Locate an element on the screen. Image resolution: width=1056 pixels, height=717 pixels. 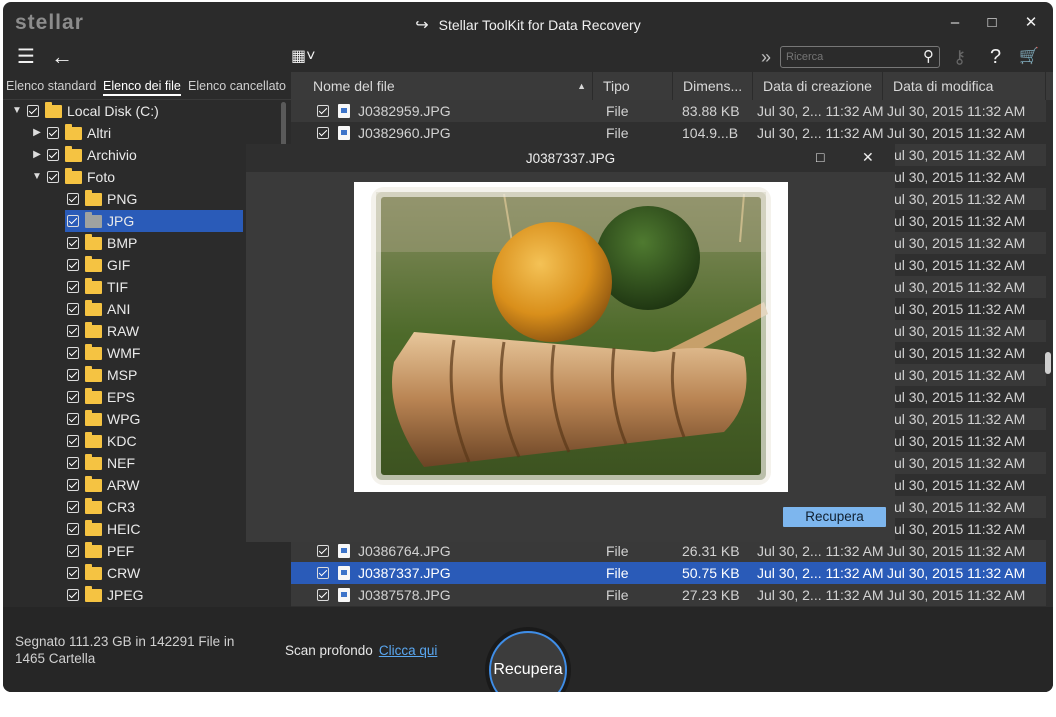
preview-recover-button: Recupera is located at coordinates (834, 517).